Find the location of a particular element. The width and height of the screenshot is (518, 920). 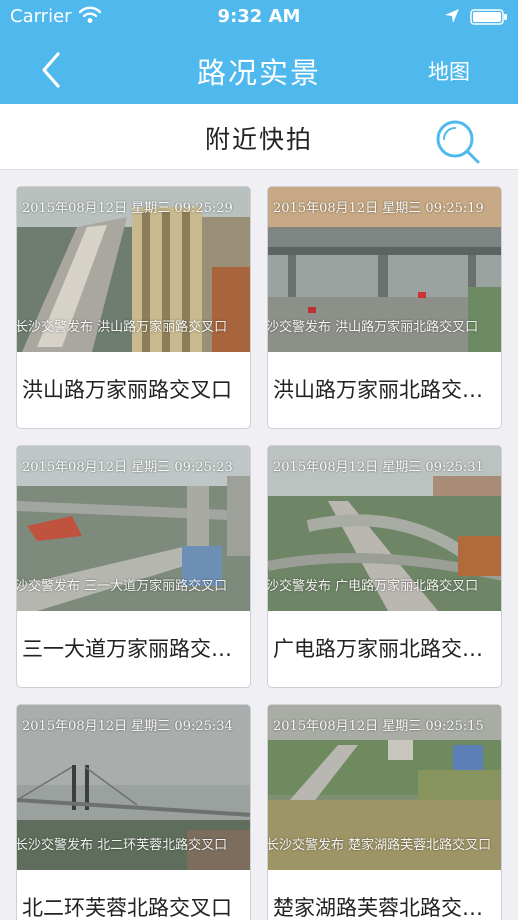

snapshot-caption: 三一大道万家丽路交叉口 is located at coordinates (135, 649).